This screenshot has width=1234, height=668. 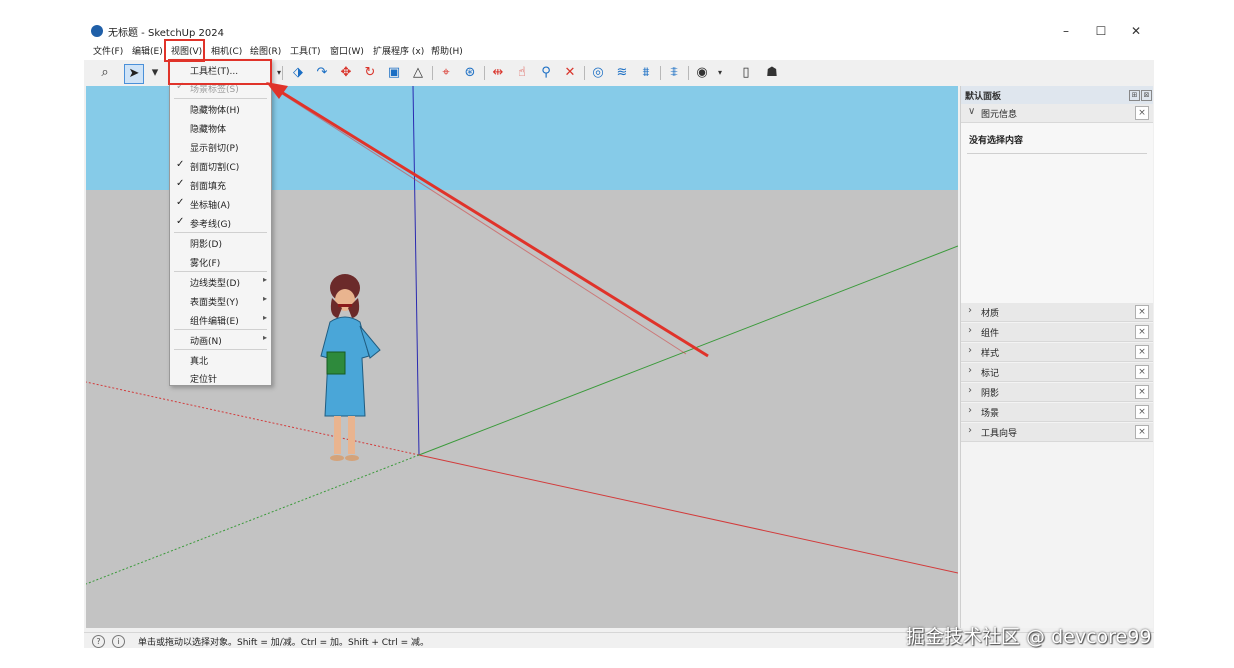 What do you see at coordinates (134, 74) in the screenshot?
I see `select-icon: ➤` at bounding box center [134, 74].